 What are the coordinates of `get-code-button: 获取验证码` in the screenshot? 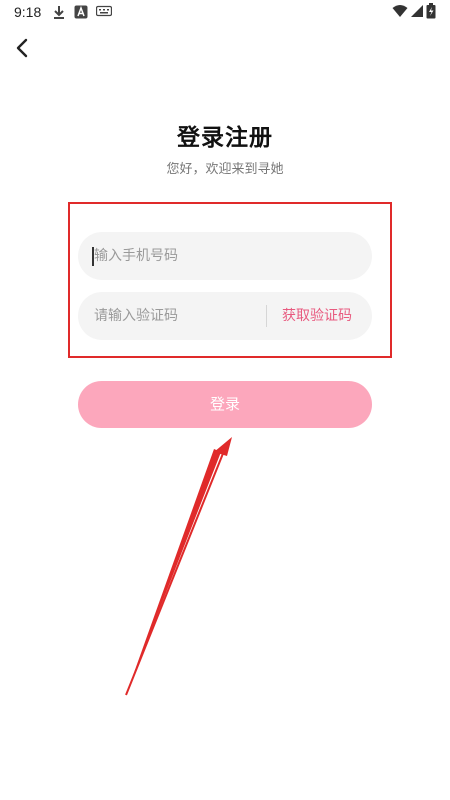 It's located at (317, 316).